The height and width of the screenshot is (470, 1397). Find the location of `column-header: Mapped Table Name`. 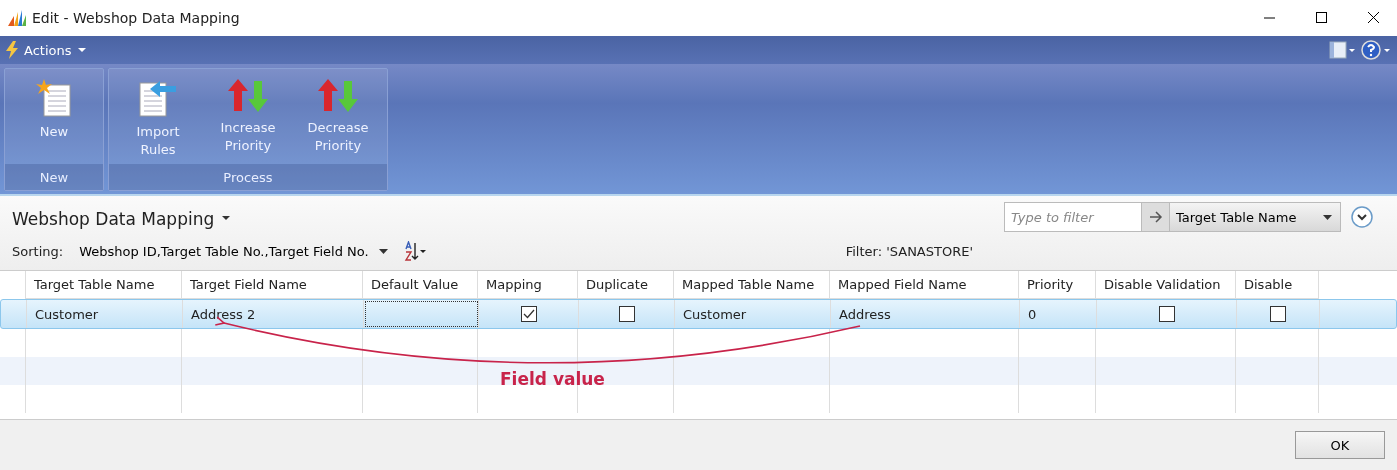

column-header: Mapped Table Name is located at coordinates (752, 285).